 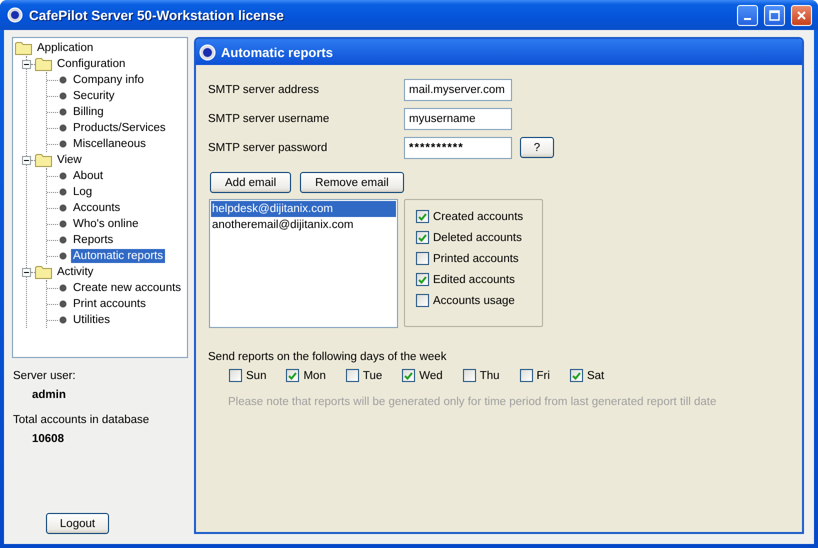 I want to click on tree-item: Automatic reports, so click(x=118, y=256).